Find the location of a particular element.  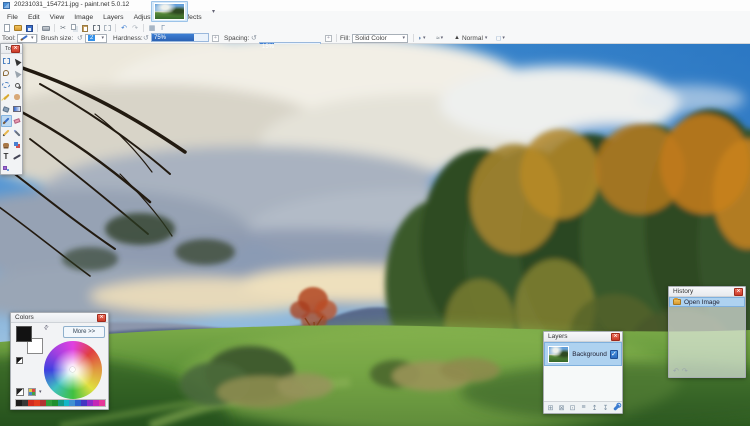

hardness-slider: 75% is located at coordinates (180, 37).